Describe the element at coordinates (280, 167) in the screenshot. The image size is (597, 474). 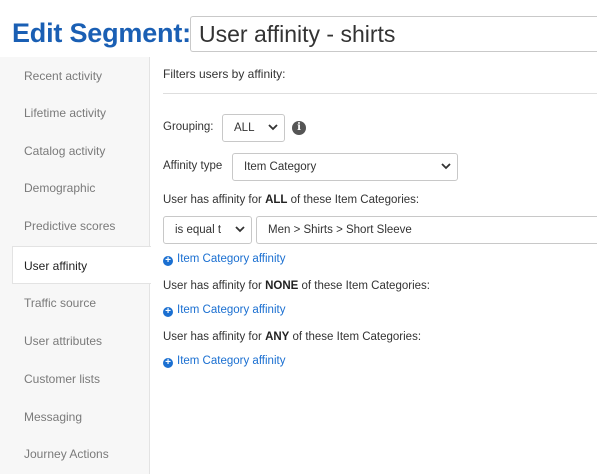
I see `affinity-type-value: Item Category` at that location.